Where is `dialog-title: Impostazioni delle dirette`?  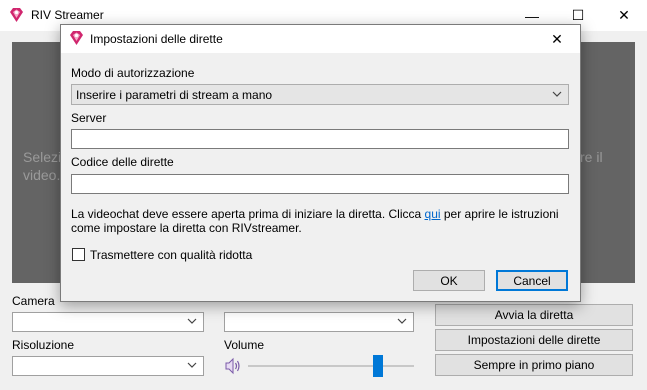 dialog-title: Impostazioni delle dirette is located at coordinates (156, 39).